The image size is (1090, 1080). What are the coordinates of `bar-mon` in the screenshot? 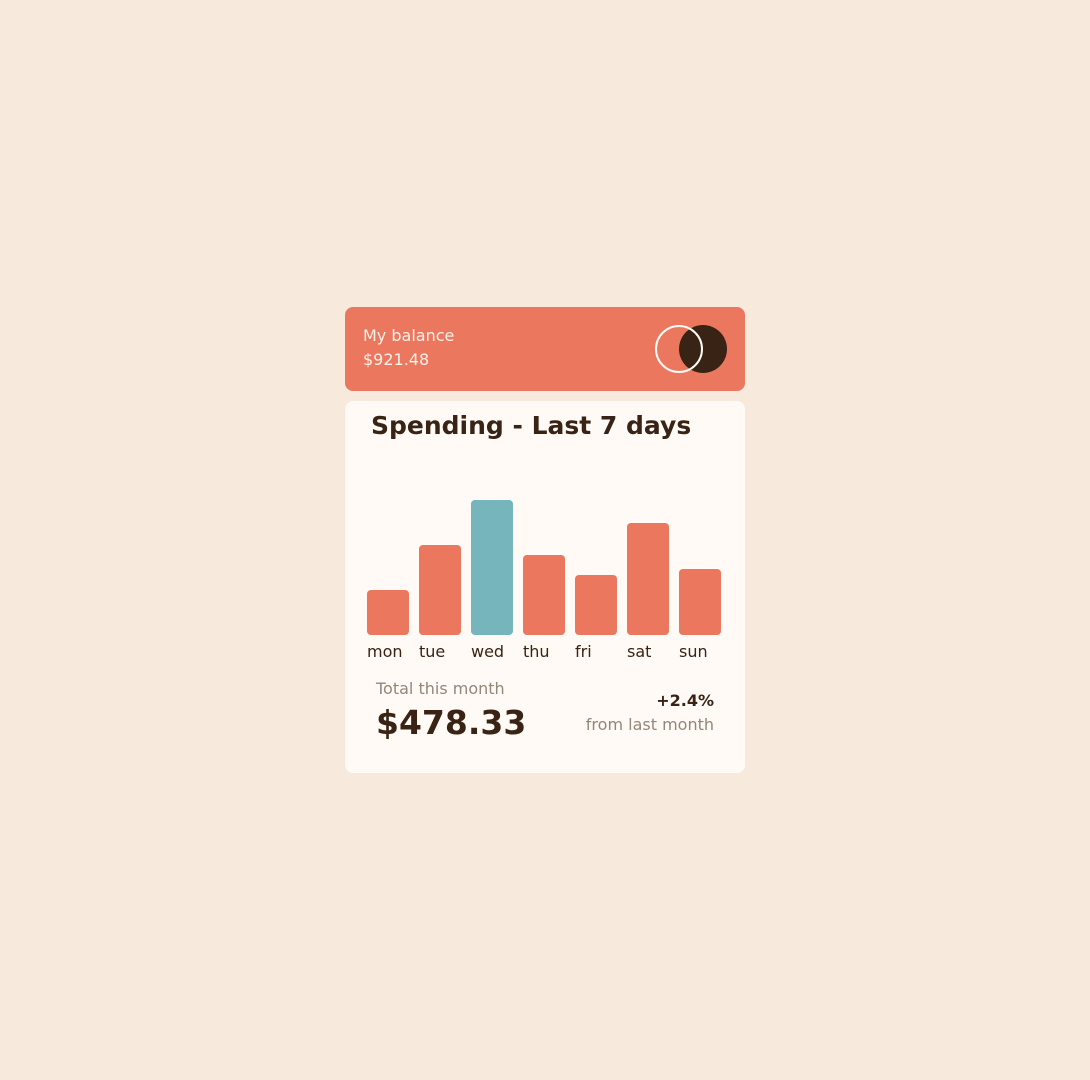 It's located at (388, 612).